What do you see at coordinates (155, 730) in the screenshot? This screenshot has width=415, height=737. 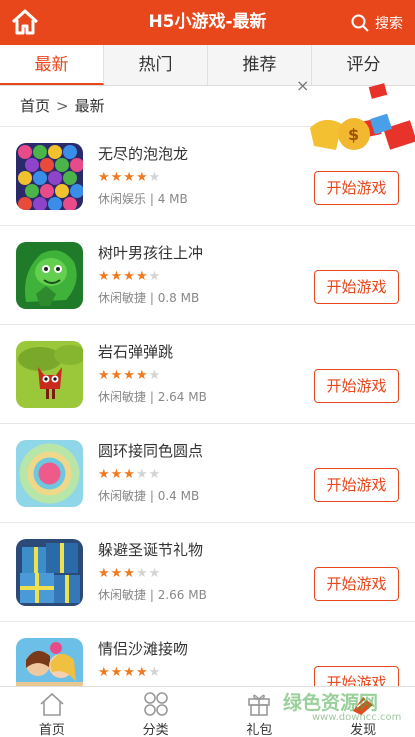 I see `nav-category-label: 分类` at bounding box center [155, 730].